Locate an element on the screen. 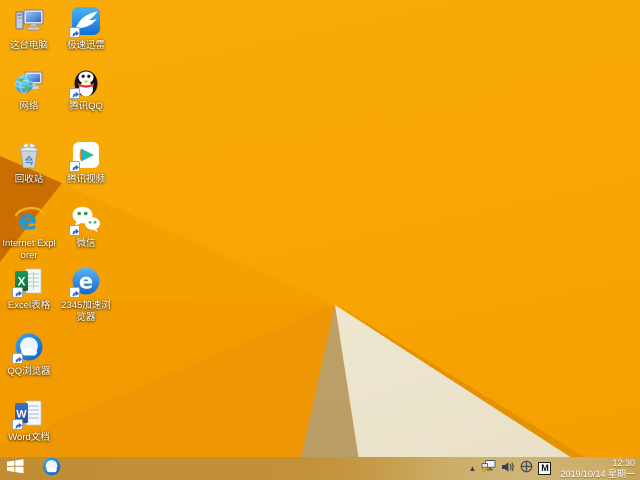  xunlei-icon is located at coordinates (85, 21).